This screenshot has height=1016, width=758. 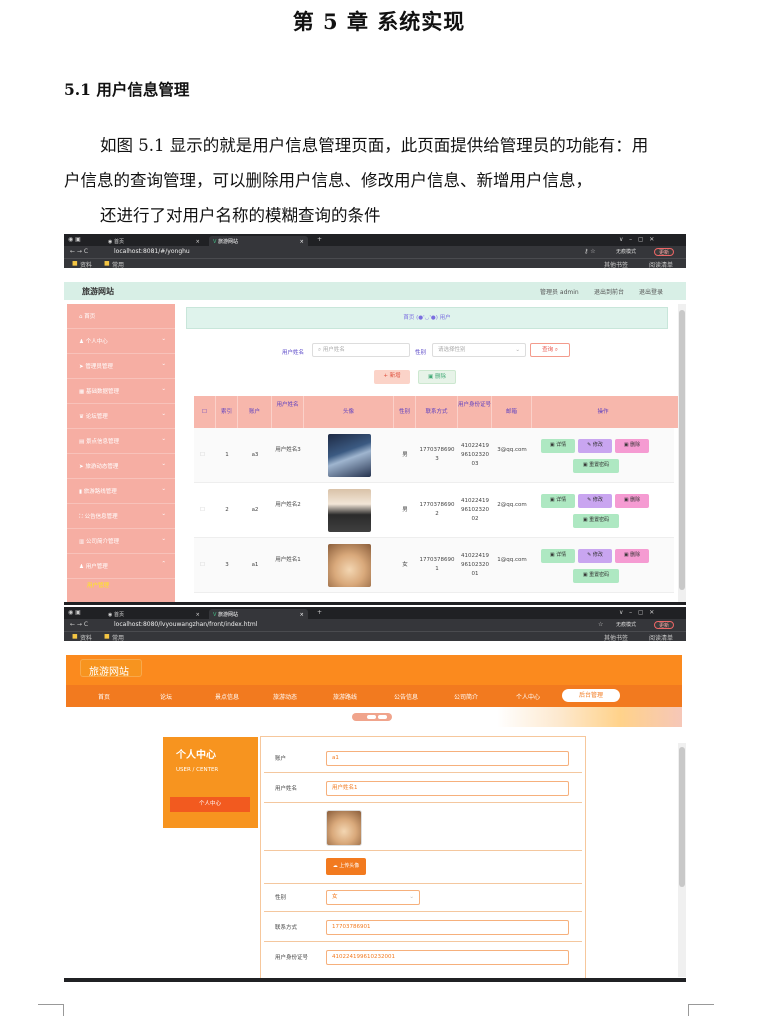 I want to click on query-button: 查询 ⌕, so click(x=550, y=350).